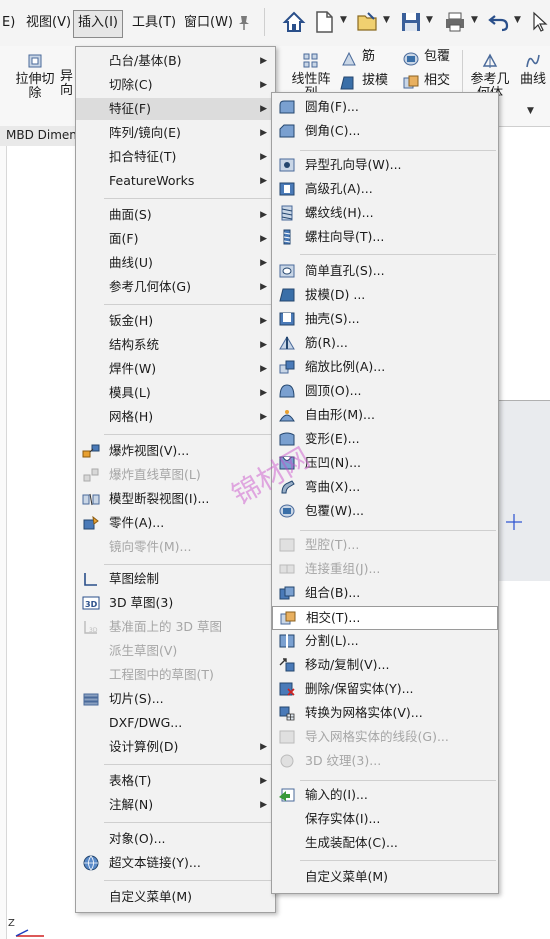 This screenshot has height=939, width=550. Describe the element at coordinates (375, 81) in the screenshot. I see `draft-button: 拔模` at that location.